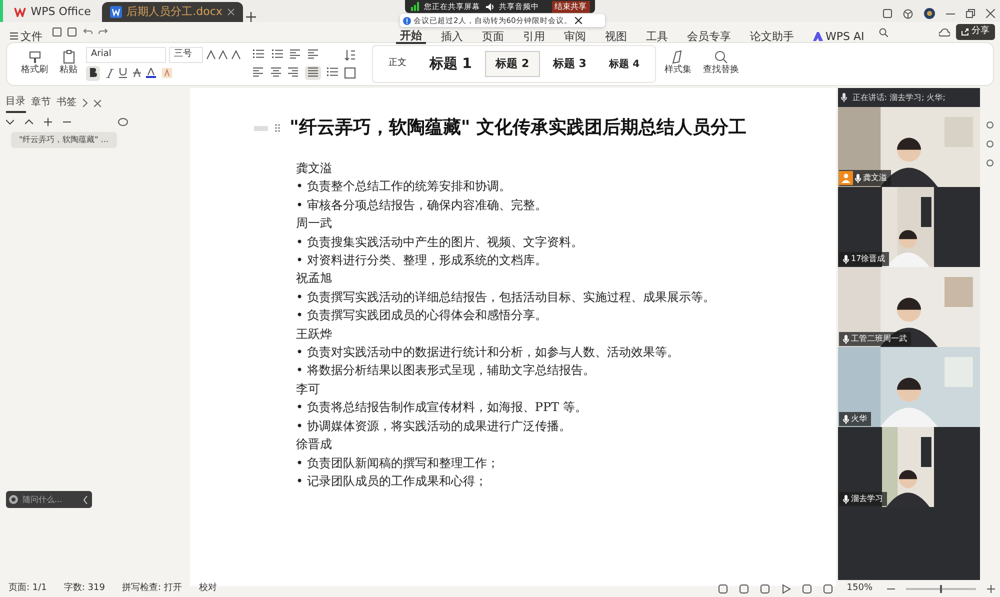  What do you see at coordinates (785, 589) in the screenshot?
I see `play-icon` at bounding box center [785, 589].